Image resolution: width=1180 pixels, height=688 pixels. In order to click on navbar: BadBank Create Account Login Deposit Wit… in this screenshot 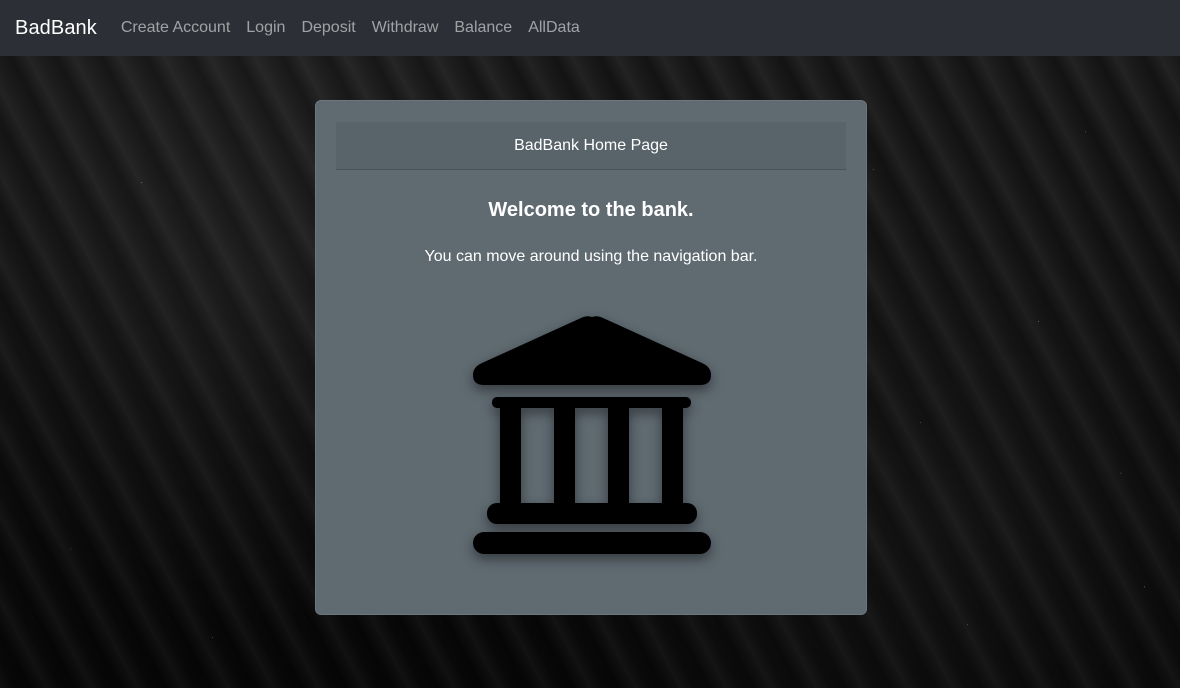, I will do `click(590, 28)`.